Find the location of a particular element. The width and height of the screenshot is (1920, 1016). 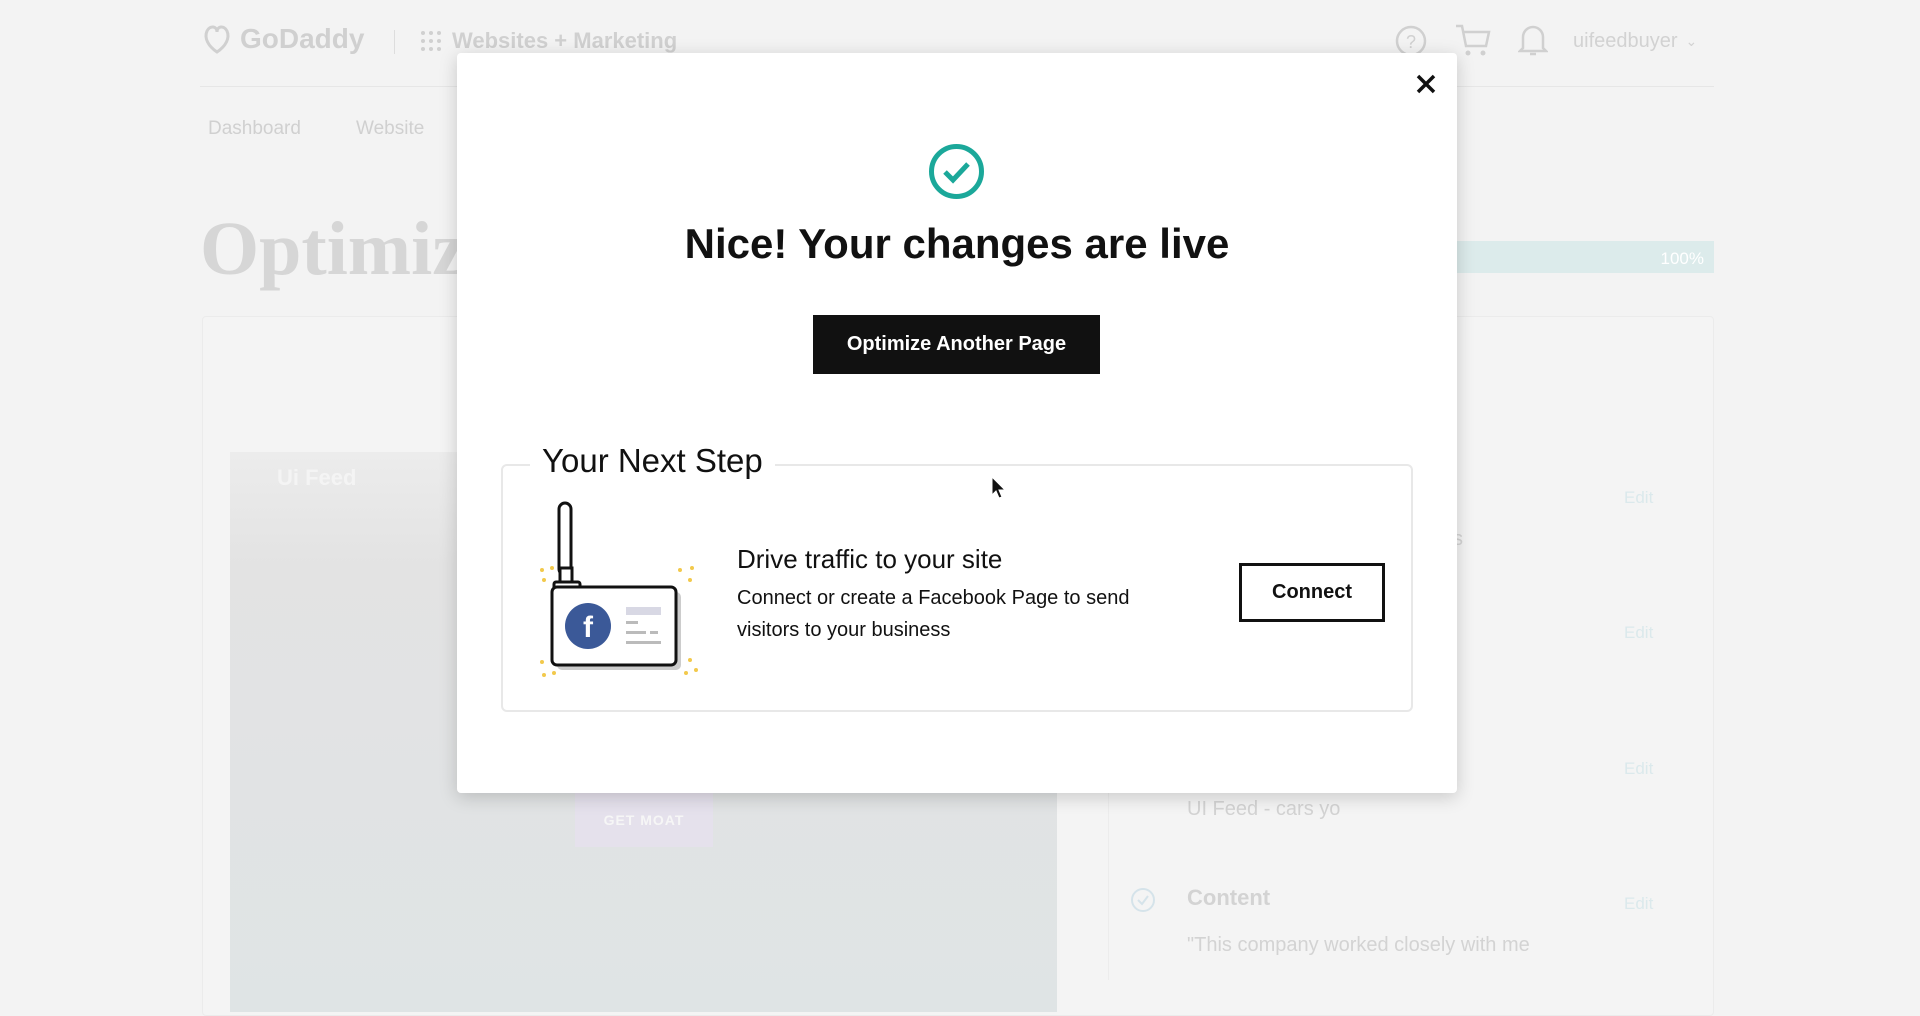

bell-icon is located at coordinates (1533, 40).